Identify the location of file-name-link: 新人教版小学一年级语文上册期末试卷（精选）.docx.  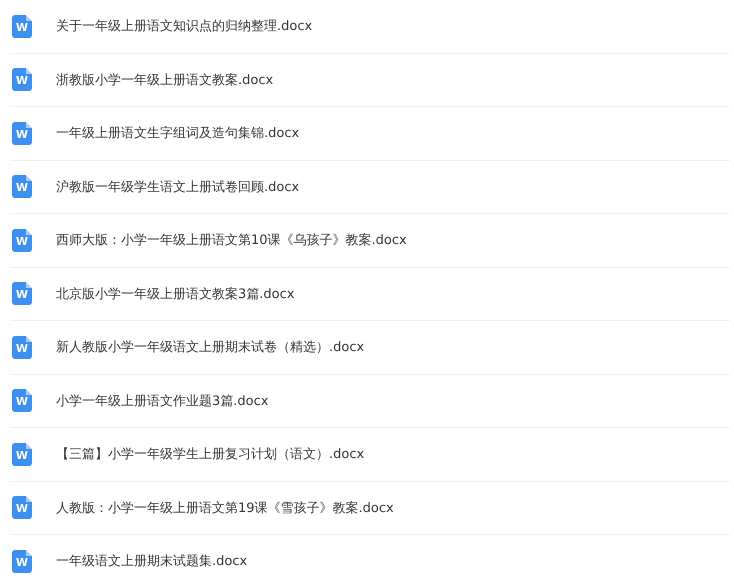
(210, 347).